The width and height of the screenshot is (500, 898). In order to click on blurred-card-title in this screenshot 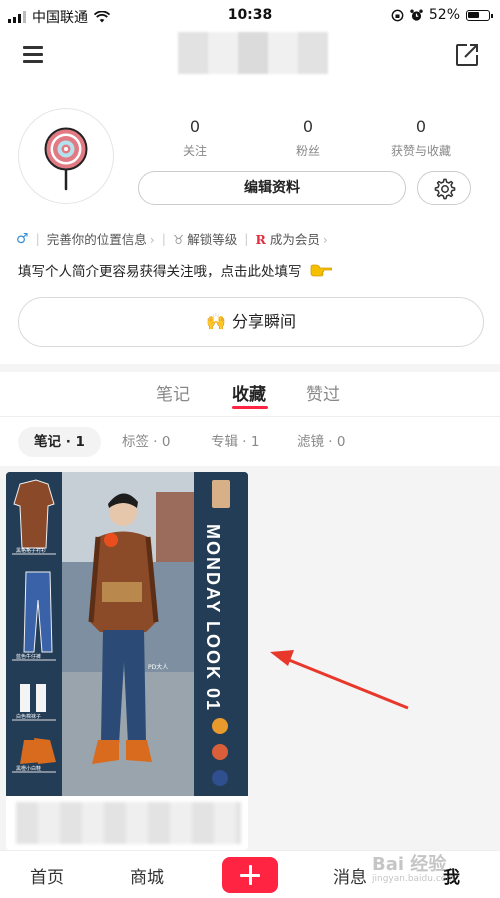, I will do `click(128, 823)`.